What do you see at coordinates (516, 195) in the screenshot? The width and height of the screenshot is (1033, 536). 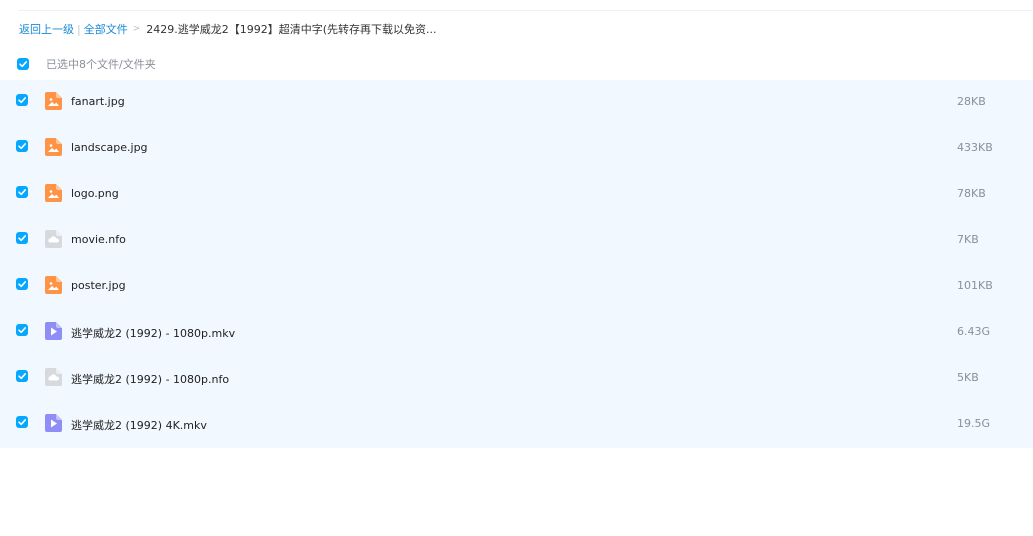 I see `file-row: logo.png 78KB` at bounding box center [516, 195].